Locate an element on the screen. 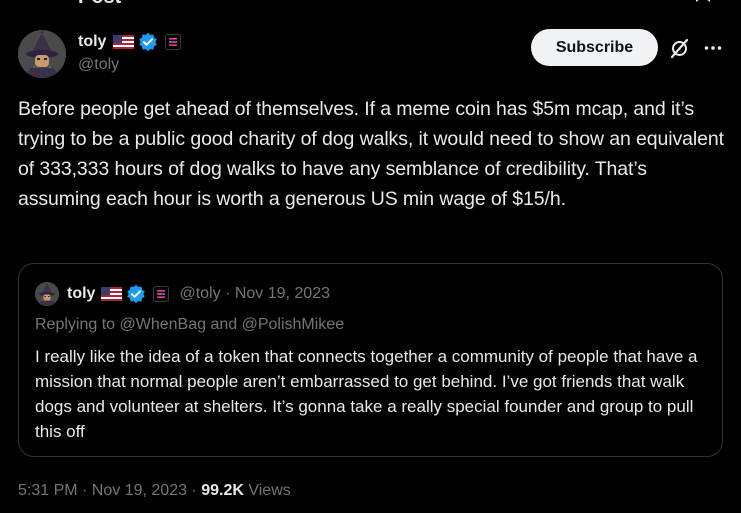 The width and height of the screenshot is (741, 513). tweet-footer: 5:31 PM · Nov 19, 2023 · 99.2K Views is located at coordinates (154, 491).